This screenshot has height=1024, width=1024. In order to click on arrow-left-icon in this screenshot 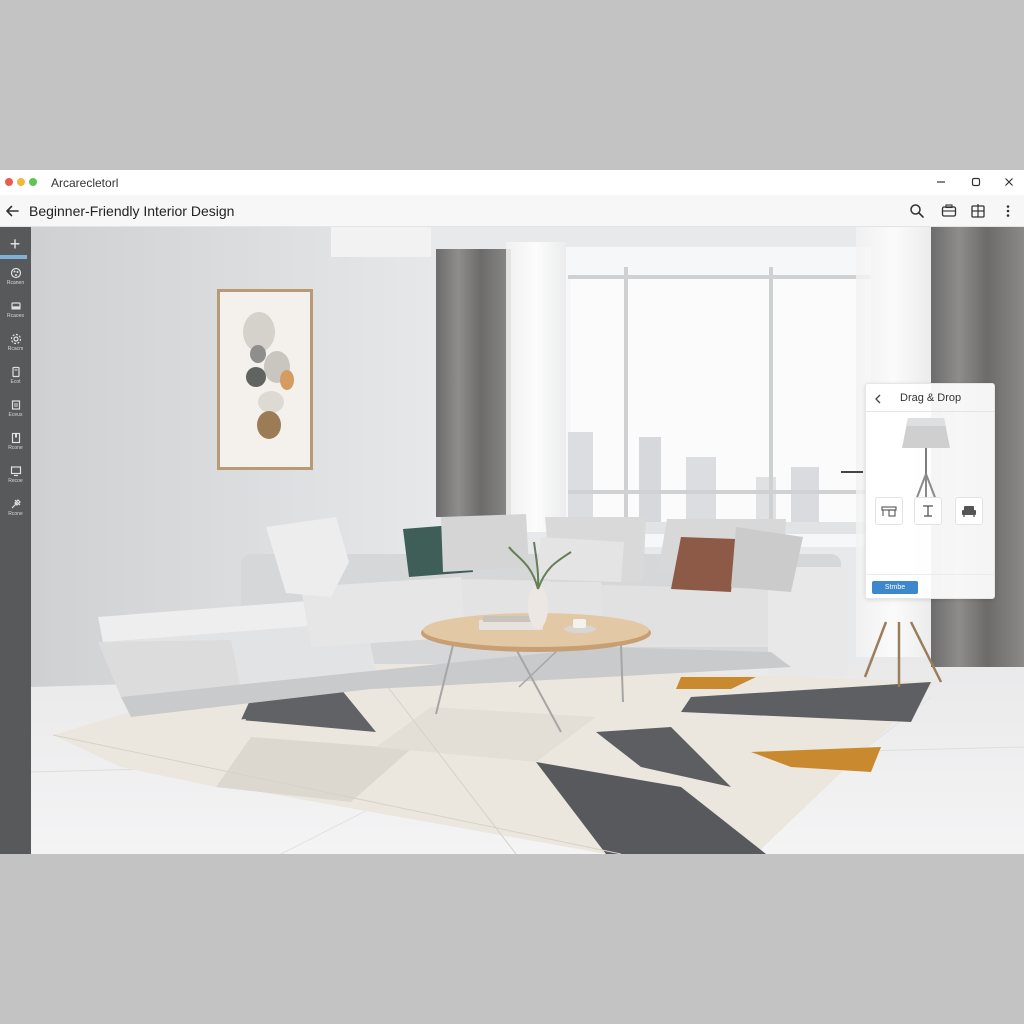, I will do `click(12, 211)`.